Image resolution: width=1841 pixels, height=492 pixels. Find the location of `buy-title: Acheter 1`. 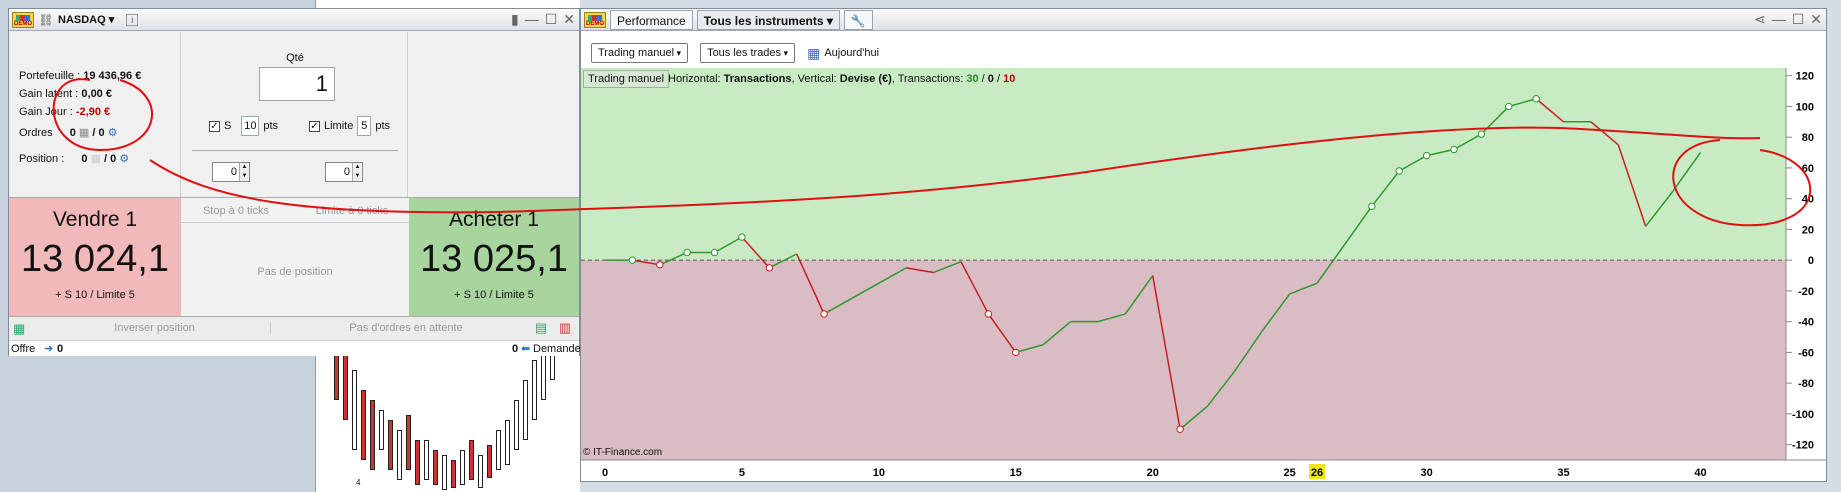

buy-title: Acheter 1 is located at coordinates (494, 219).